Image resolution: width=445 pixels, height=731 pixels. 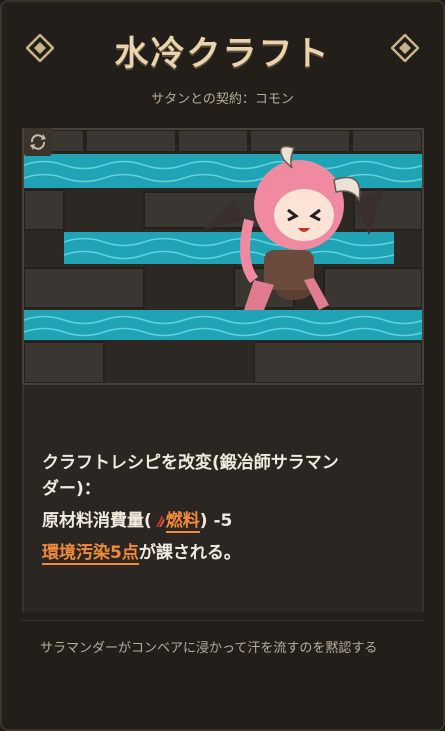 What do you see at coordinates (222, 99) in the screenshot?
I see `card-rarity: サタンとの契約：コモン` at bounding box center [222, 99].